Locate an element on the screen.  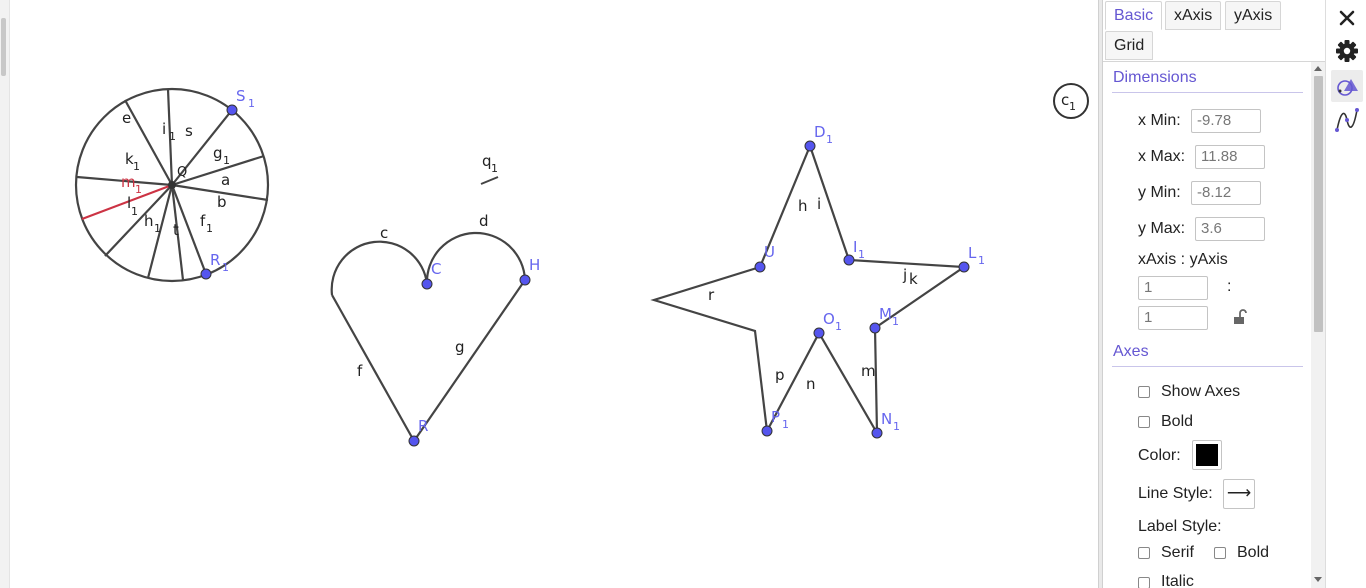
panel-tabs: Basic xAxis yAxis Grid is located at coordinates (1214, 31).